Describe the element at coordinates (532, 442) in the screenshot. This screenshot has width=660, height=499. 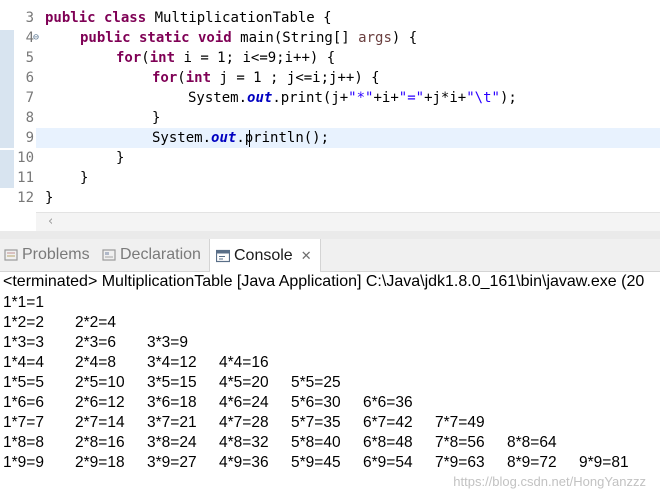
I see `output-cell: 8*8=64` at that location.